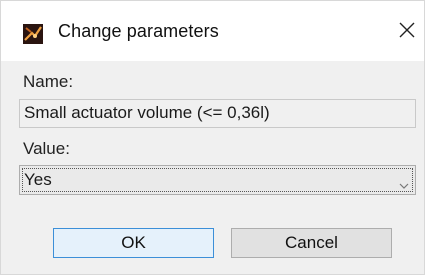 This screenshot has height=275, width=425. What do you see at coordinates (217, 113) in the screenshot?
I see `name-field: Small actuator volume (<= 0,36l)` at bounding box center [217, 113].